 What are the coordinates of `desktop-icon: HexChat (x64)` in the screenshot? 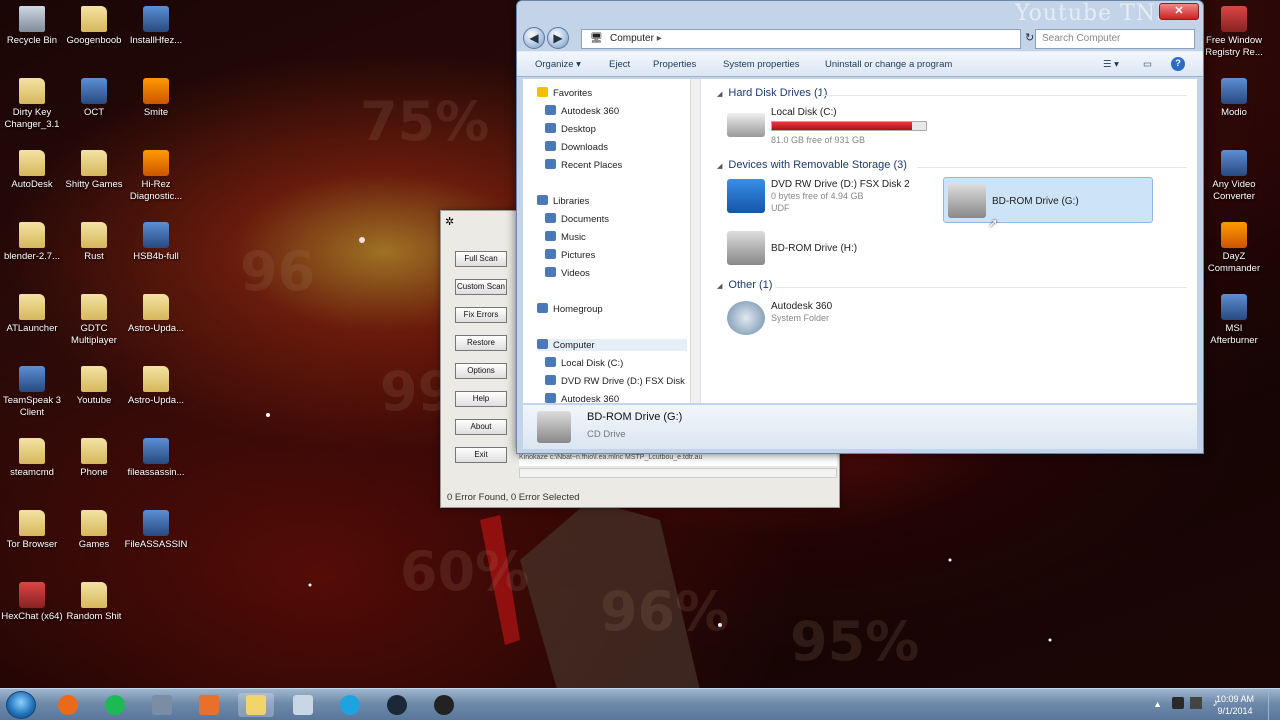 It's located at (32, 602).